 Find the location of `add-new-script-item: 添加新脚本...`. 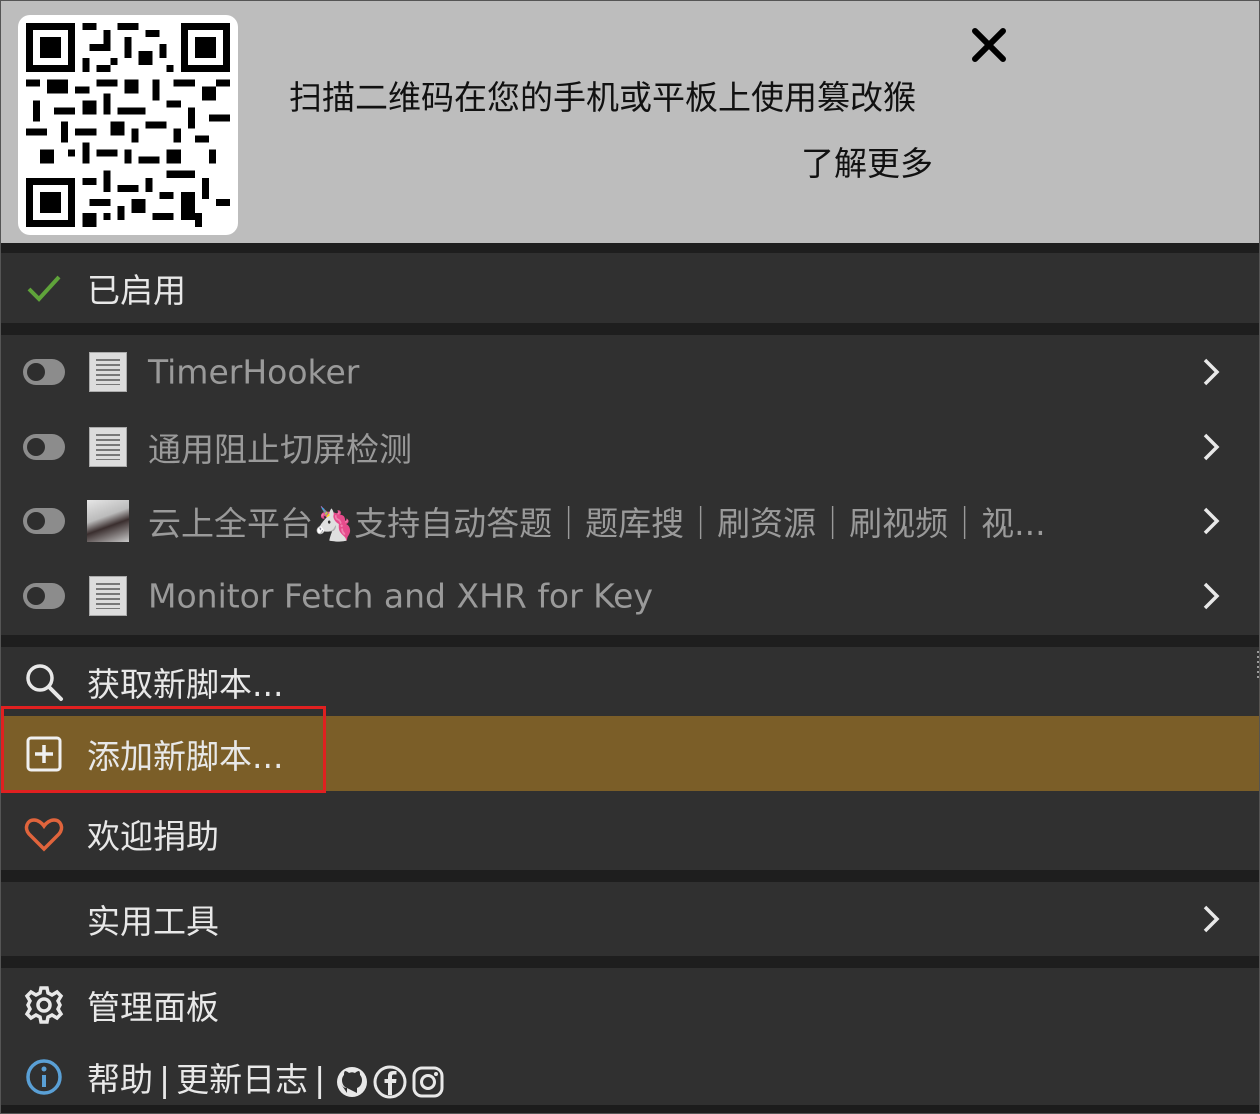

add-new-script-item: 添加新脚本... is located at coordinates (630, 753).